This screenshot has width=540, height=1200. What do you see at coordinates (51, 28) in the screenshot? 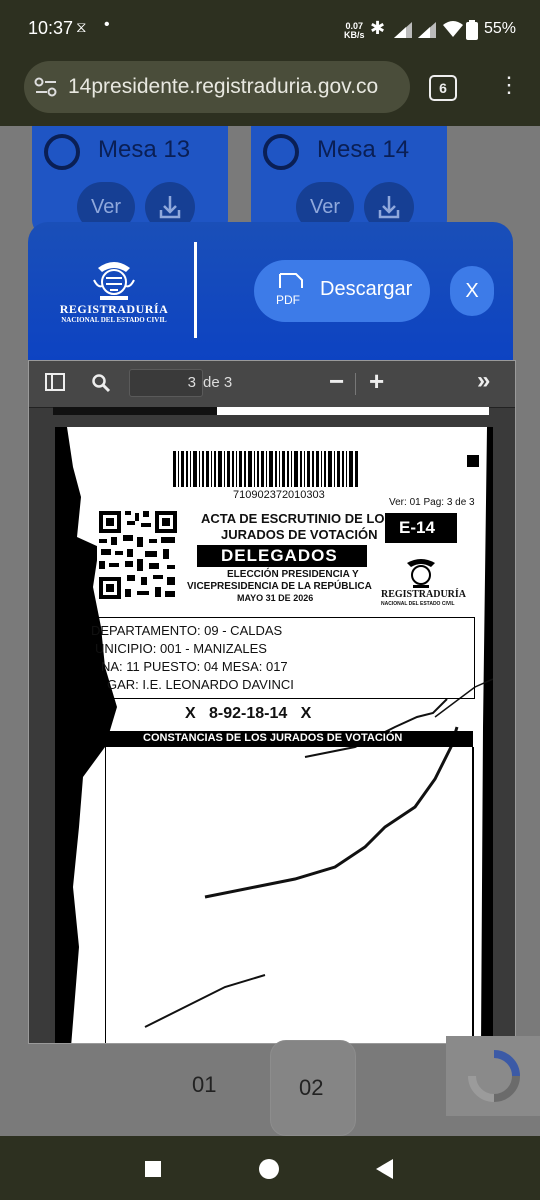
I see `status-time: 10:37` at bounding box center [51, 28].